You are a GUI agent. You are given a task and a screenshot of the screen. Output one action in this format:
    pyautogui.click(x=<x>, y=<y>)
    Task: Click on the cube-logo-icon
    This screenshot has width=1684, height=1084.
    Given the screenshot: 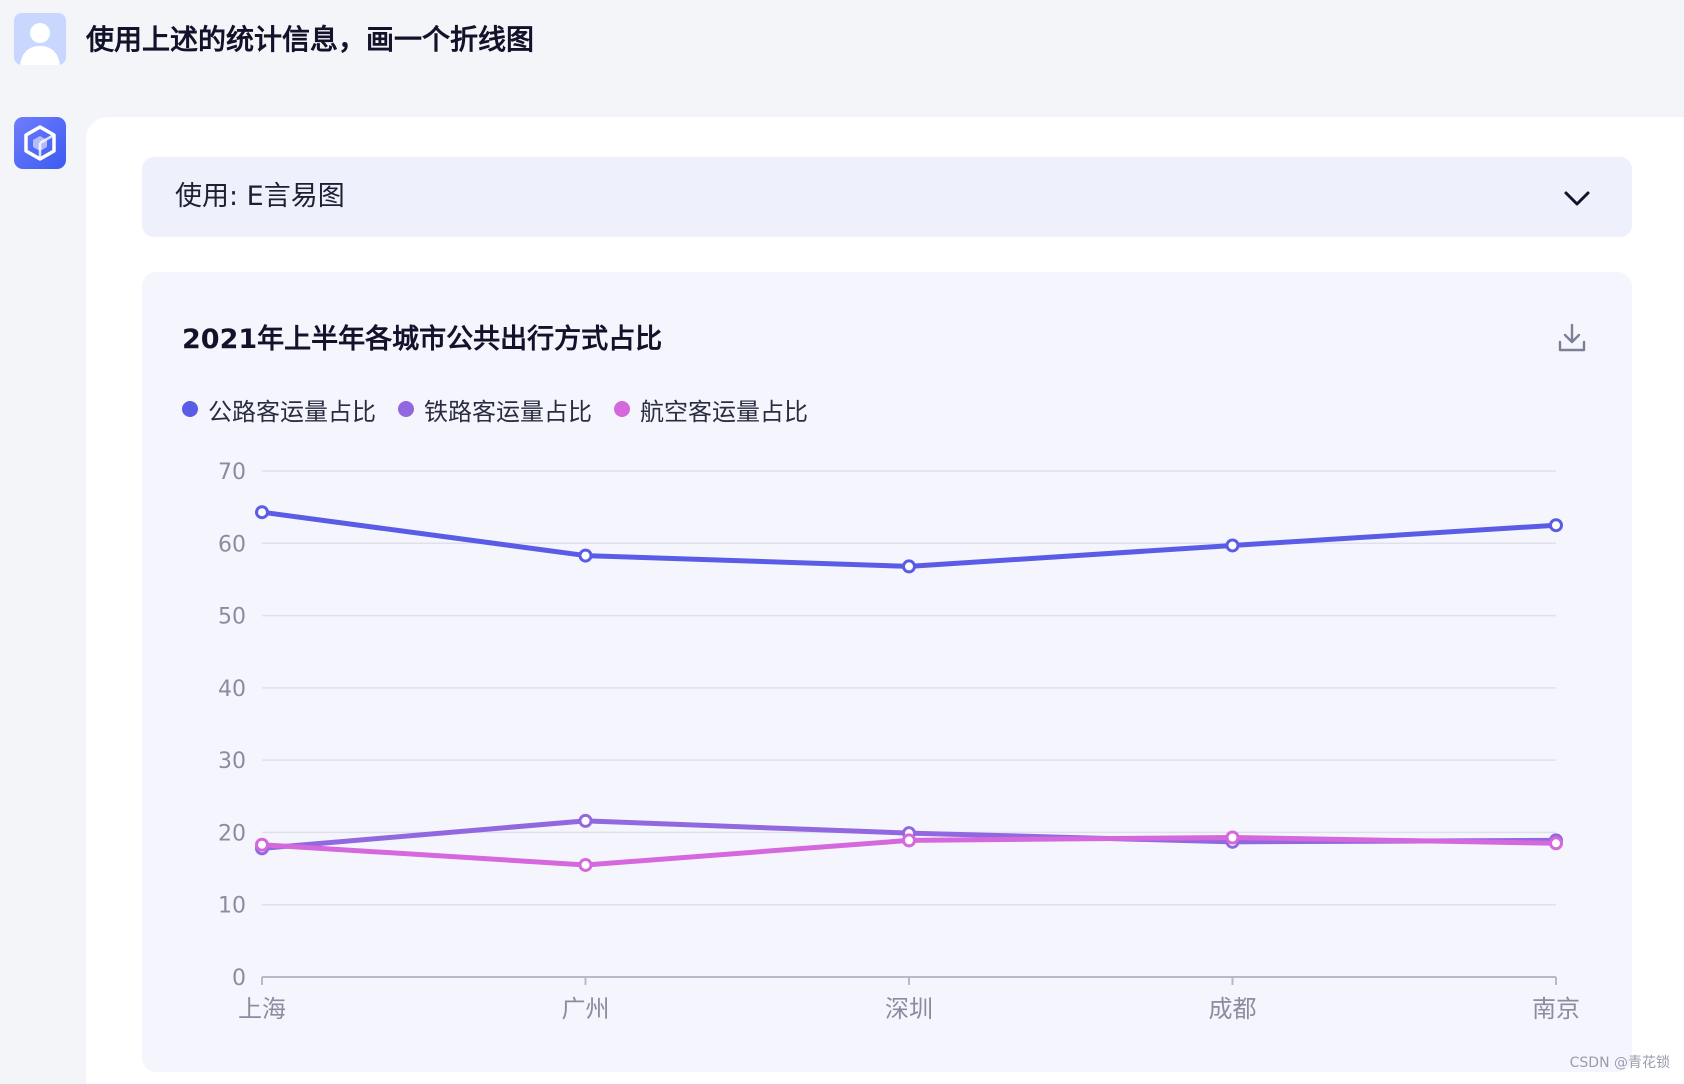 What is the action you would take?
    pyautogui.click(x=40, y=143)
    